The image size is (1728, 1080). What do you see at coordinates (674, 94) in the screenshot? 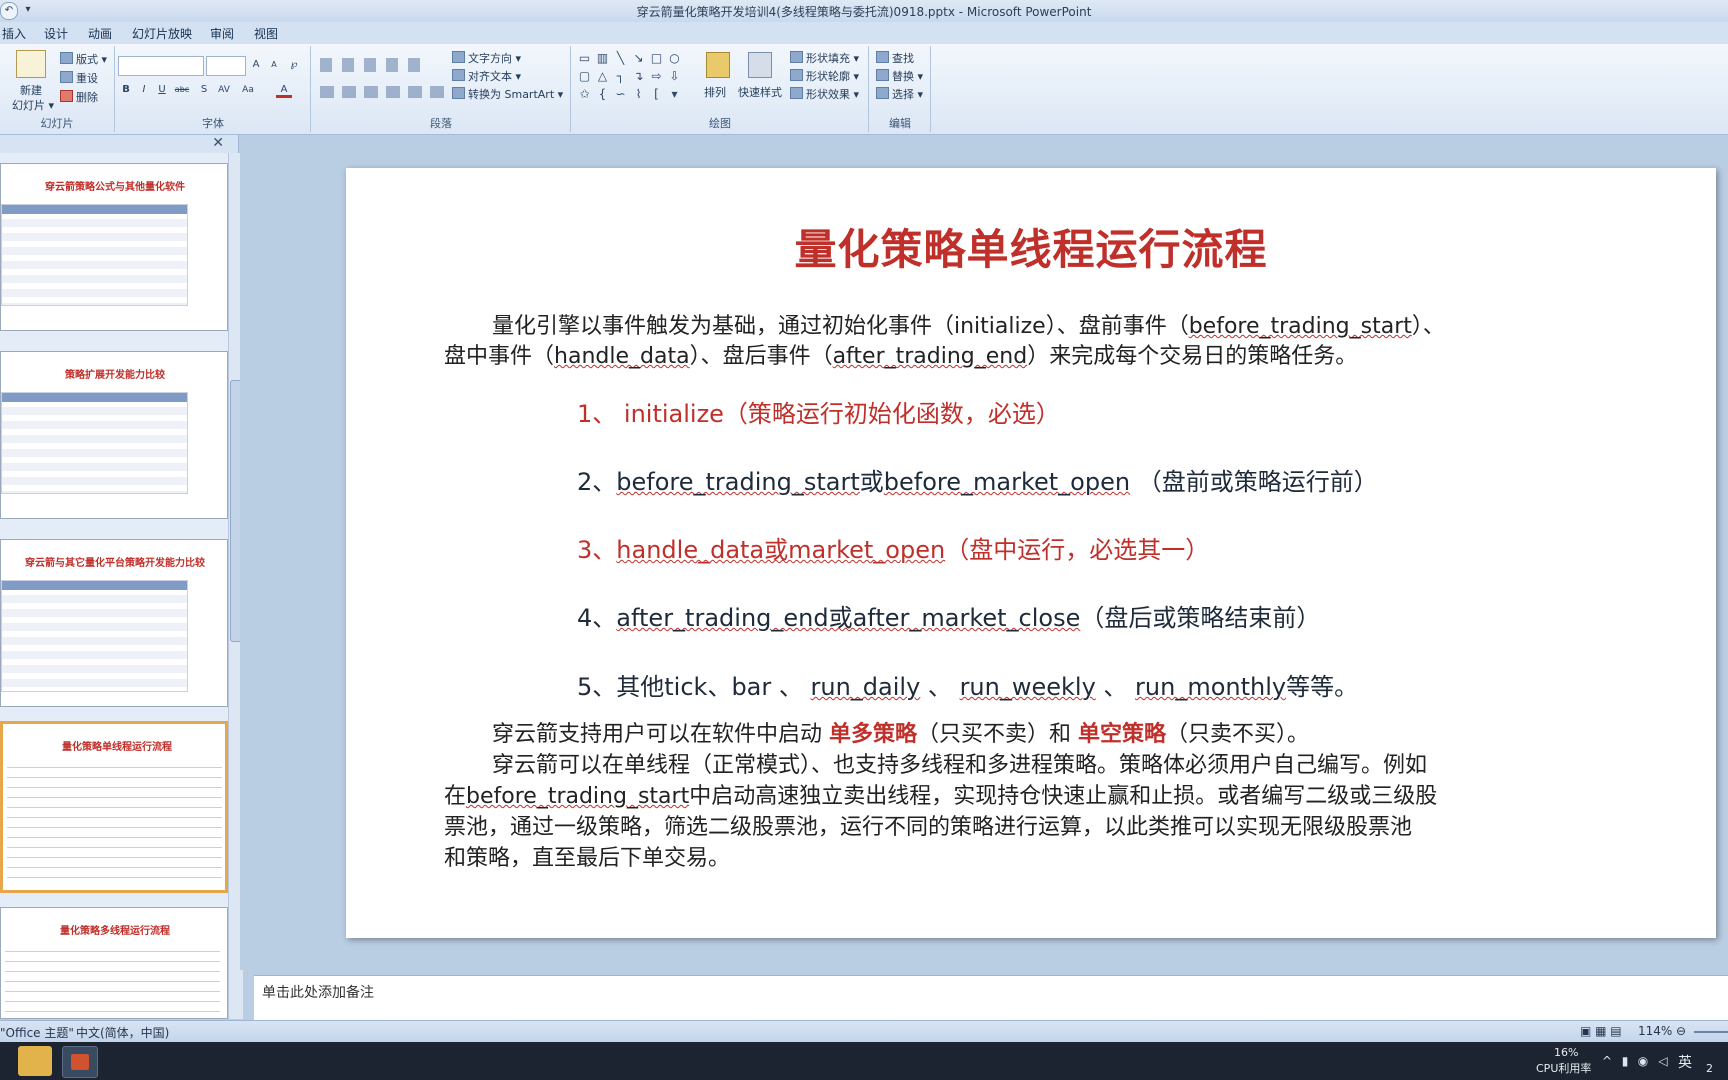
I see `more-shapes-icon: ▾` at bounding box center [674, 94].